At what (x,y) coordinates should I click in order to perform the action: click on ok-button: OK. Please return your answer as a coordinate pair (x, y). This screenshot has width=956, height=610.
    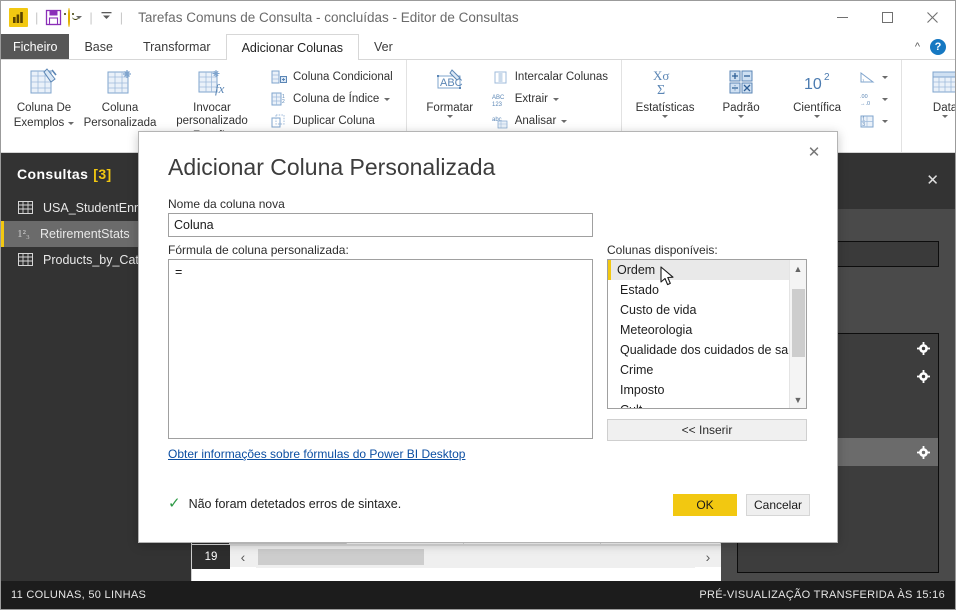
    Looking at the image, I should click on (705, 505).